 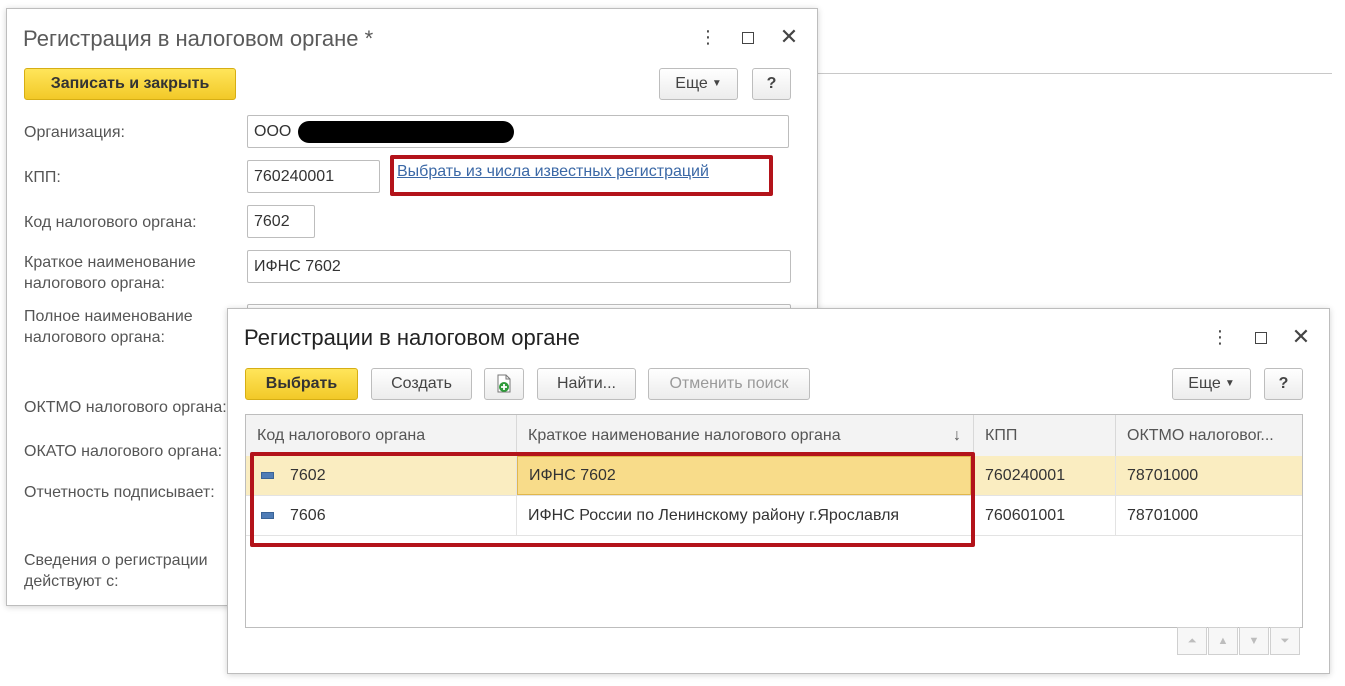 What do you see at coordinates (281, 221) in the screenshot?
I see `tax-code-field: 7602` at bounding box center [281, 221].